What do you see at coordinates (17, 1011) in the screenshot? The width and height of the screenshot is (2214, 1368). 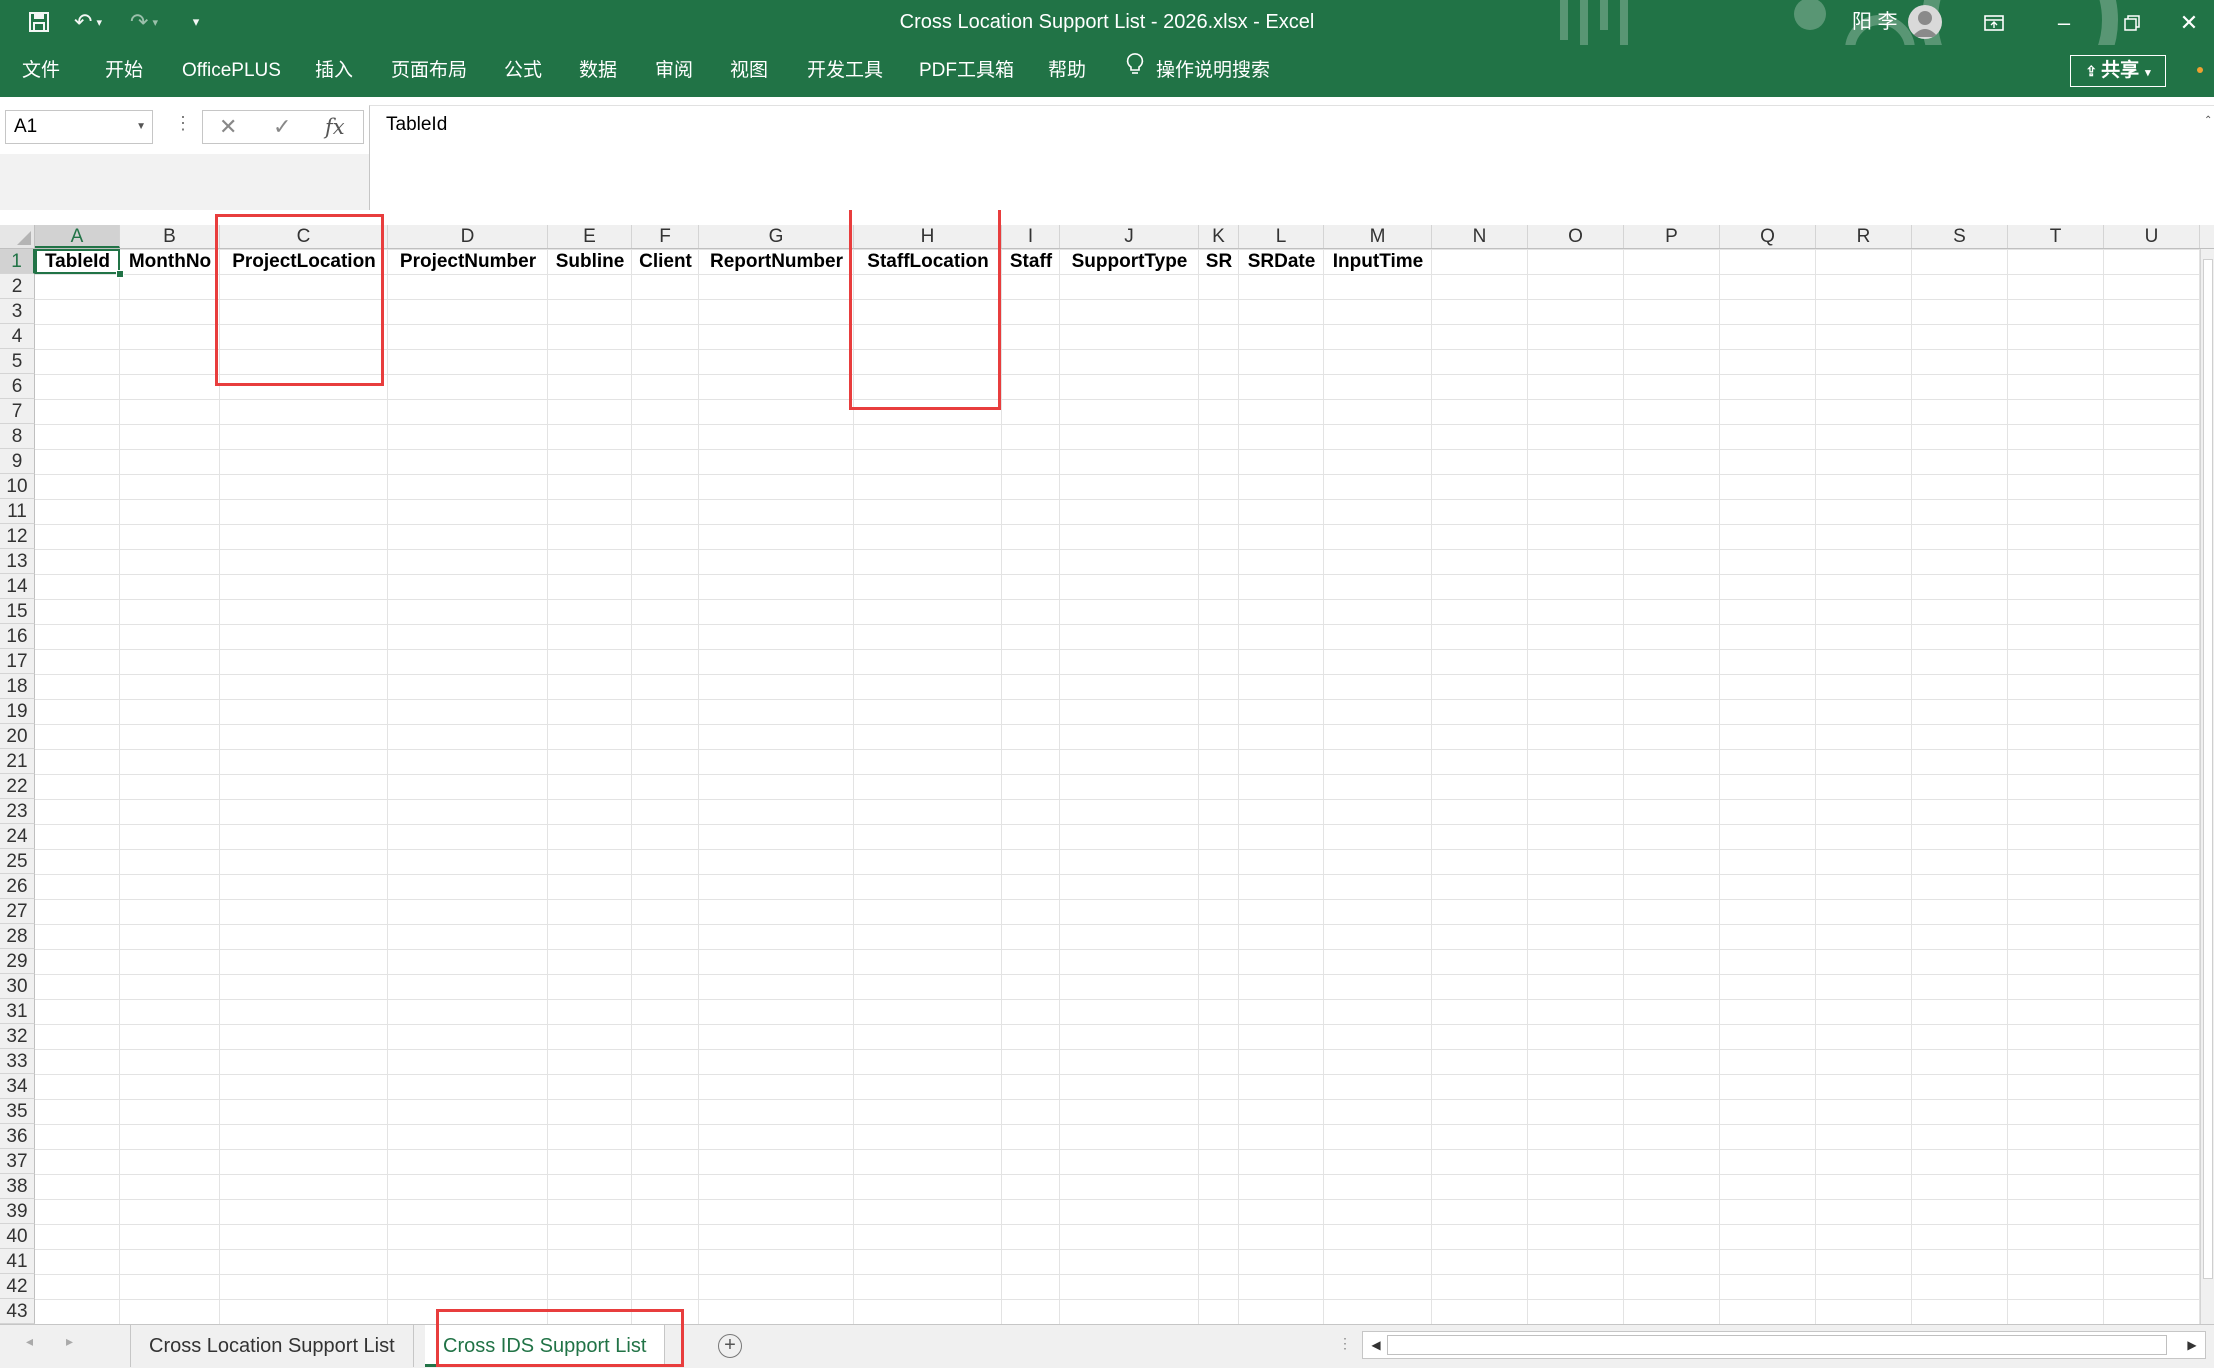 I see `row-header-31: 31` at bounding box center [17, 1011].